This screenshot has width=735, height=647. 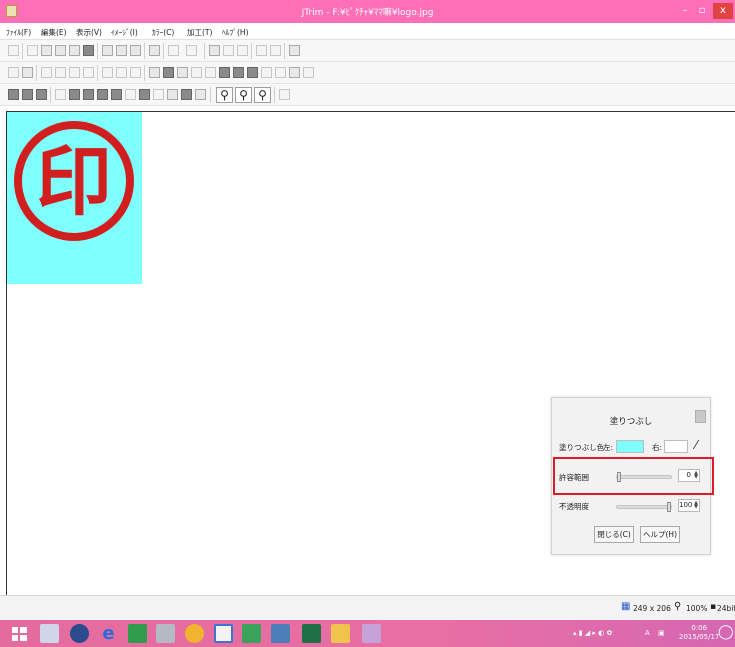 What do you see at coordinates (311, 633) in the screenshot?
I see `excel-icon` at bounding box center [311, 633].